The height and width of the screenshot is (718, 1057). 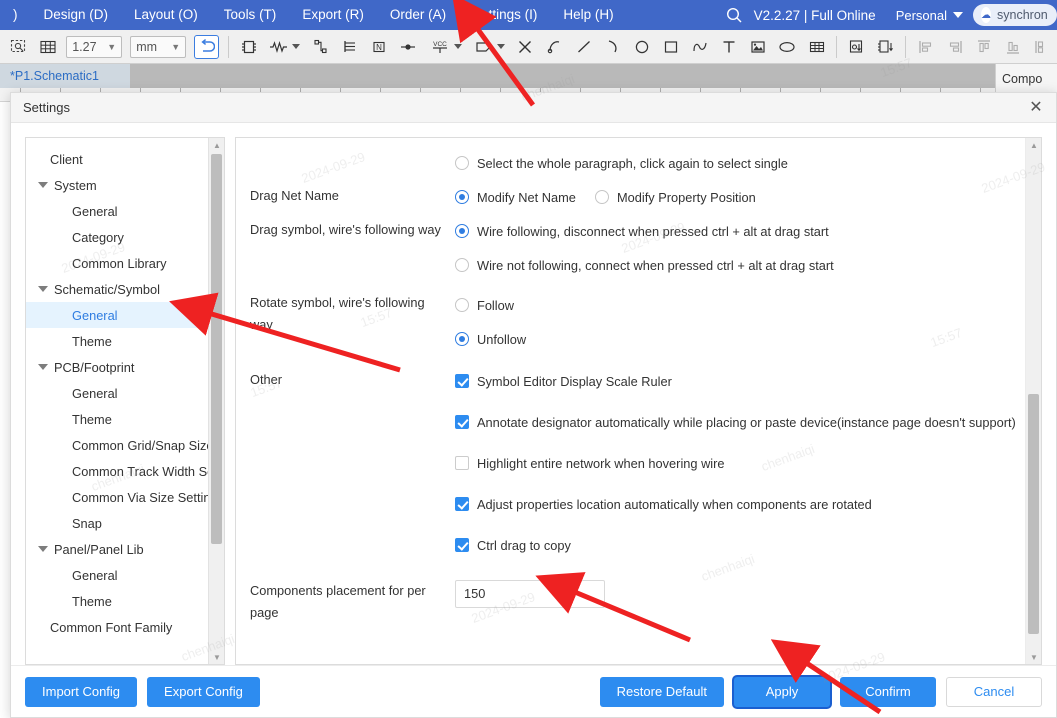 I want to click on tree-item-pcb-theme: Theme, so click(x=125, y=419).